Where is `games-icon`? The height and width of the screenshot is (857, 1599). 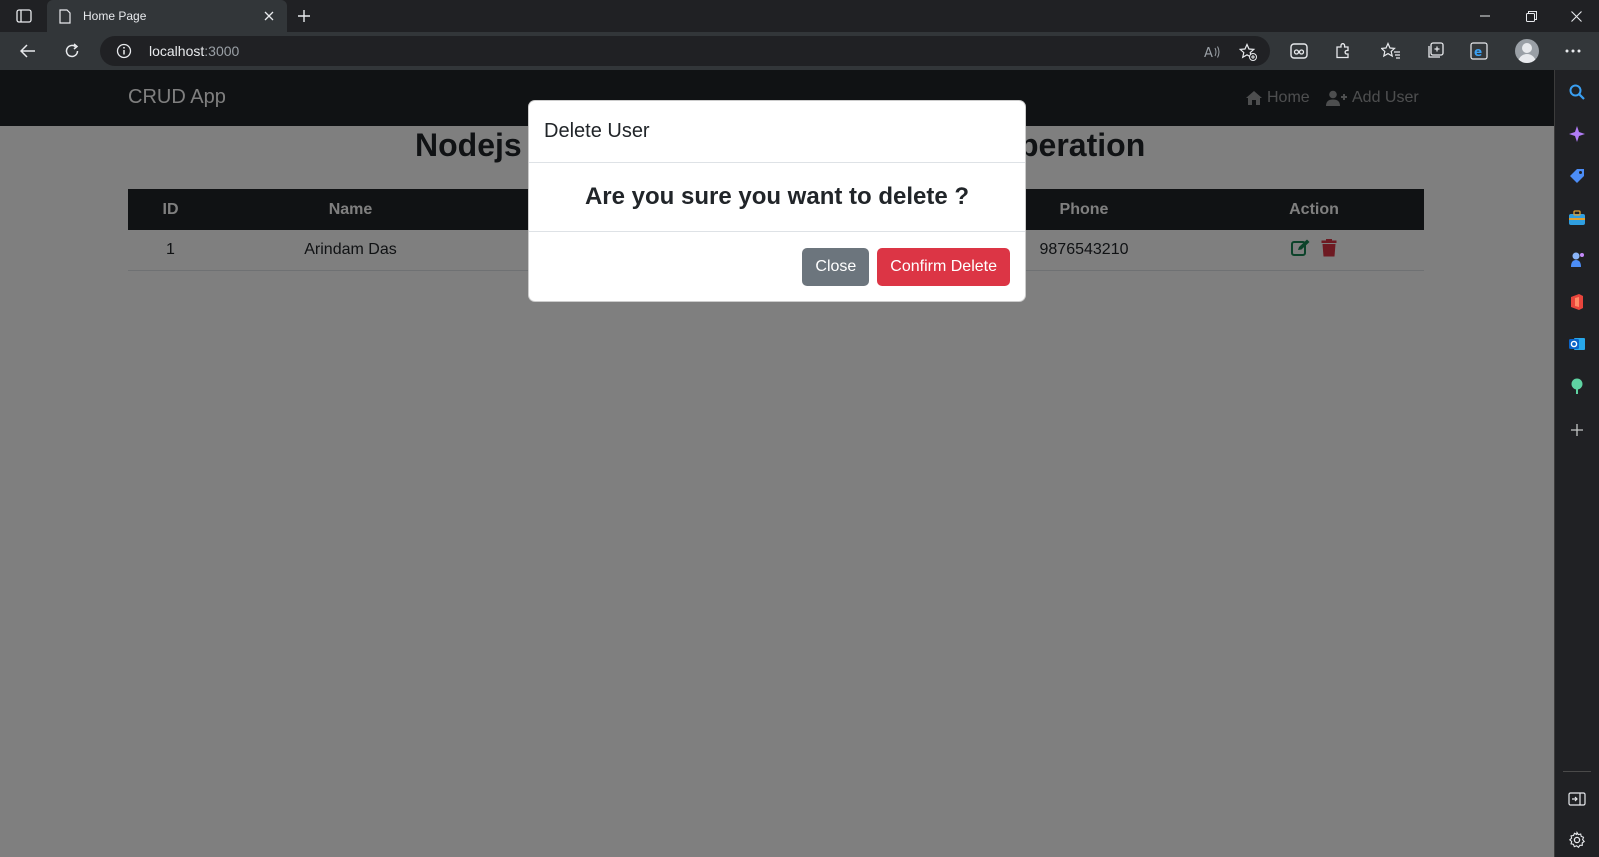 games-icon is located at coordinates (1577, 260).